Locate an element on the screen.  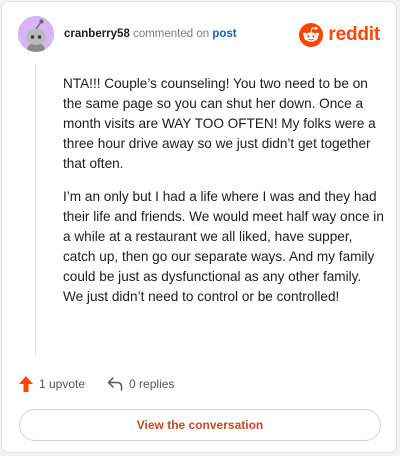
avatar is located at coordinates (36, 34).